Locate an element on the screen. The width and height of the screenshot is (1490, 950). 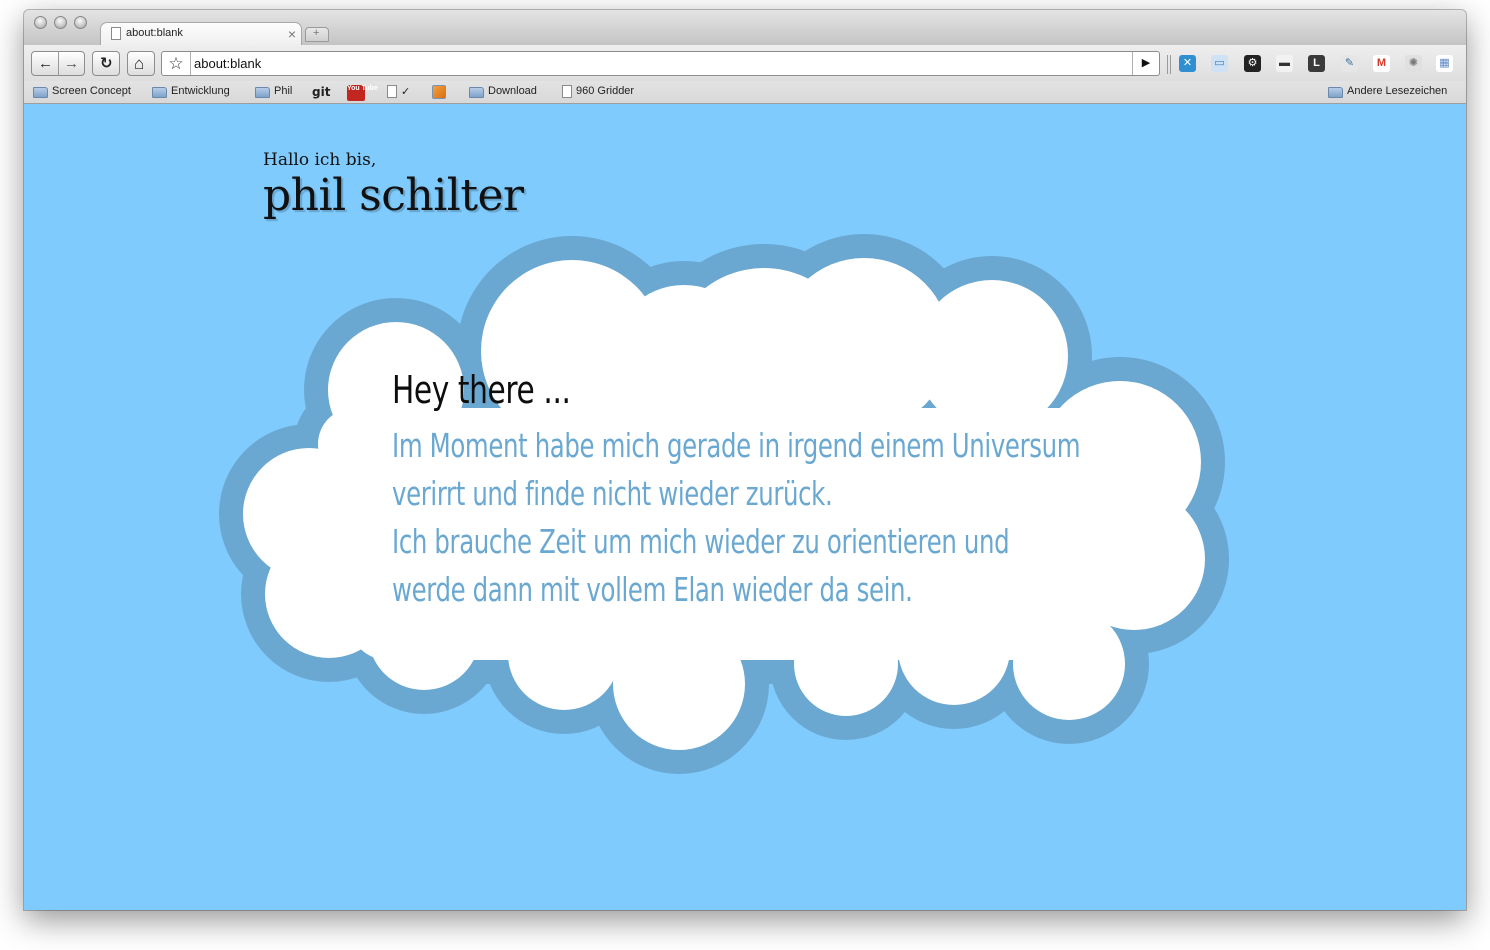
bookmark-item: ✓ is located at coordinates (398, 93).